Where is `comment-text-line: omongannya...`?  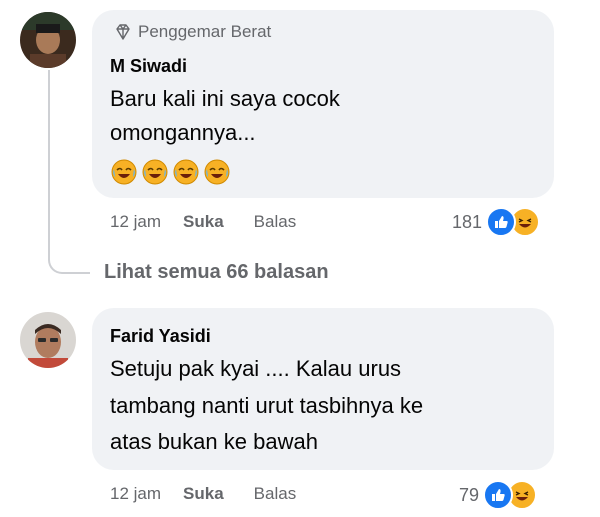
comment-text-line: omongannya... is located at coordinates (183, 132).